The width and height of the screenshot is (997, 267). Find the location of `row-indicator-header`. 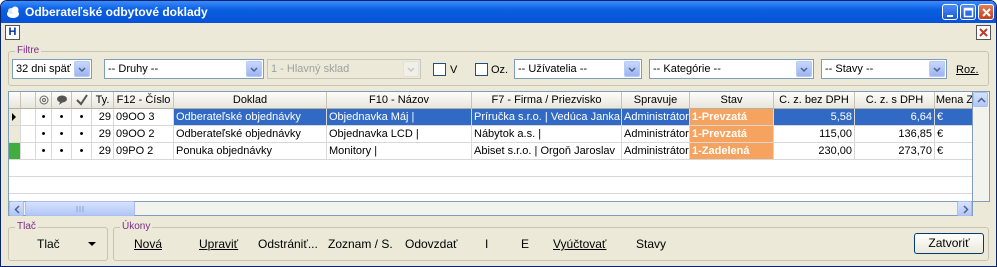

row-indicator-header is located at coordinates (15, 100).